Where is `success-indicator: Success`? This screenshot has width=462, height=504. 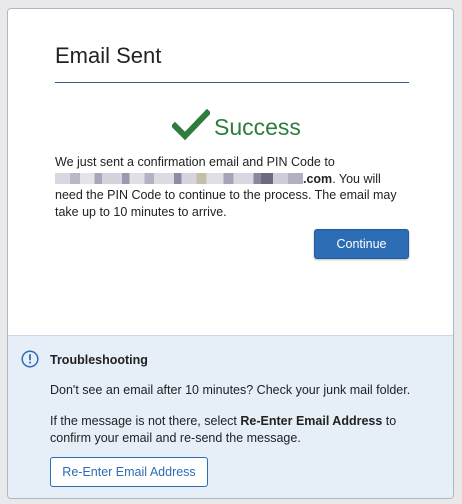
success-indicator: Success is located at coordinates (236, 121).